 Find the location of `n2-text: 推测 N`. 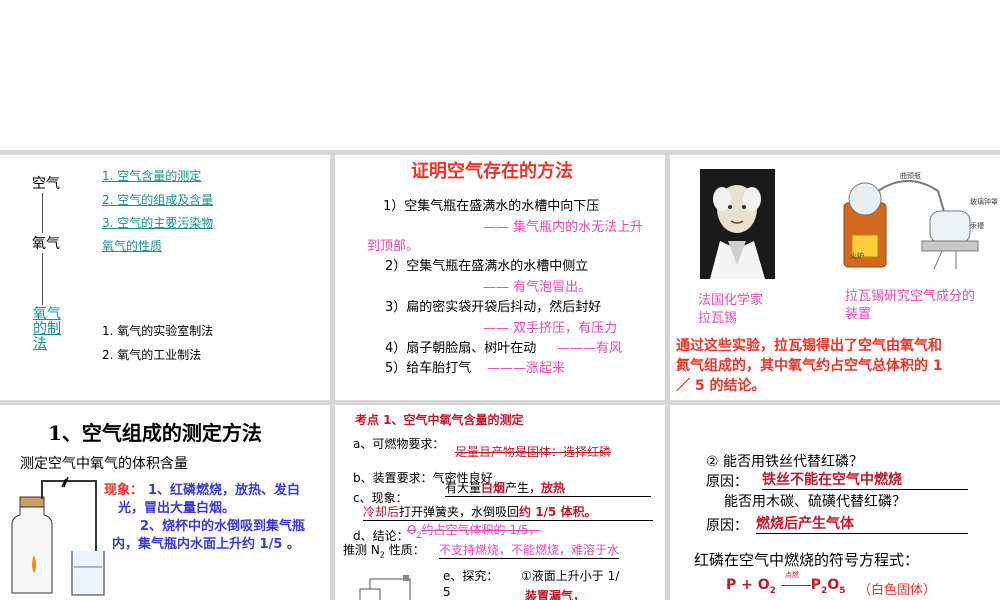

n2-text: 推测 N is located at coordinates (361, 550).